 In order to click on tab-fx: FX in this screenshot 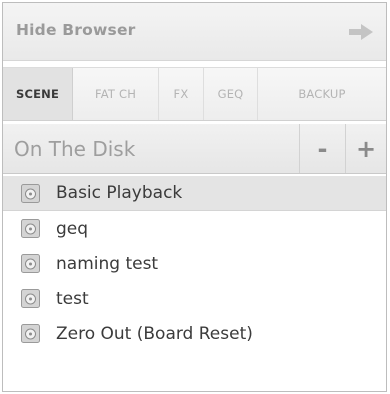, I will do `click(181, 94)`.